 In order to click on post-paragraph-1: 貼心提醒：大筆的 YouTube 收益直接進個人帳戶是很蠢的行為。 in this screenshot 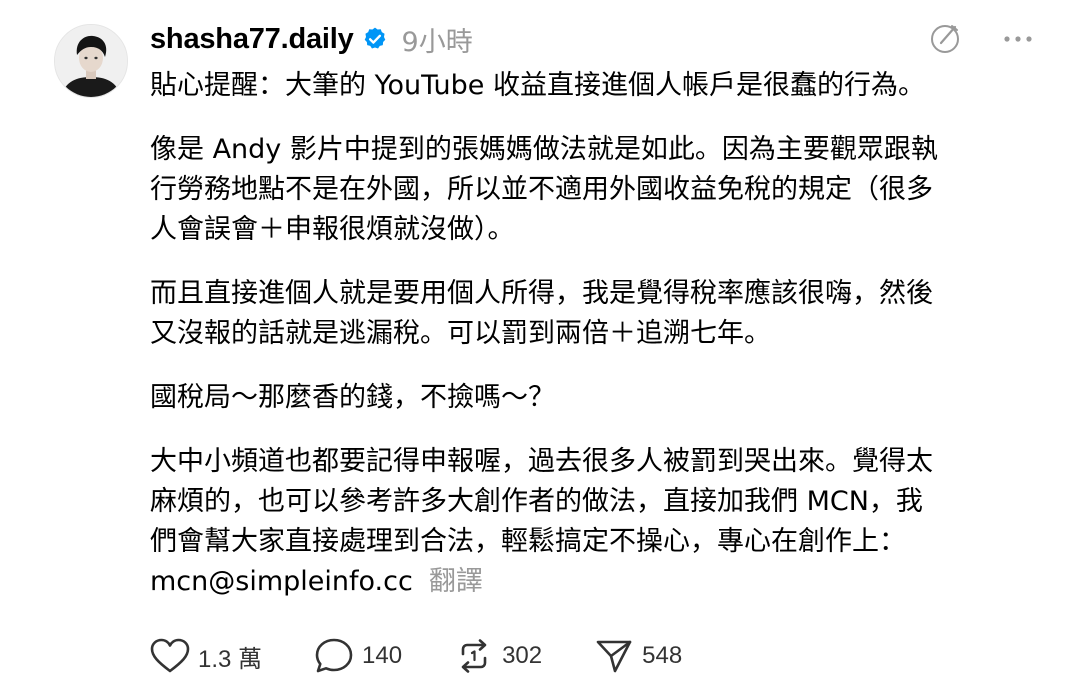, I will do `click(537, 85)`.